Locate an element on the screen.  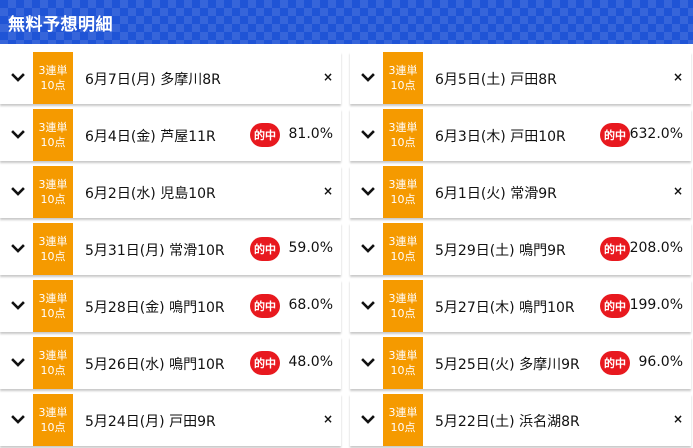
race-card: 3連単 10点 6月1日(火) 常滑9R × is located at coordinates (520, 192).